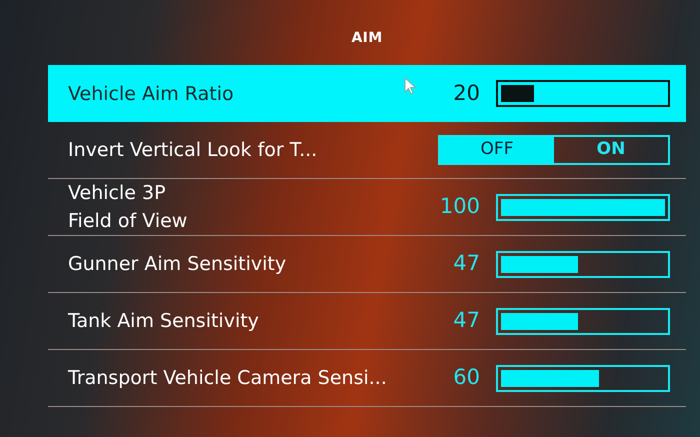  I want to click on cursor-icon, so click(410, 86).